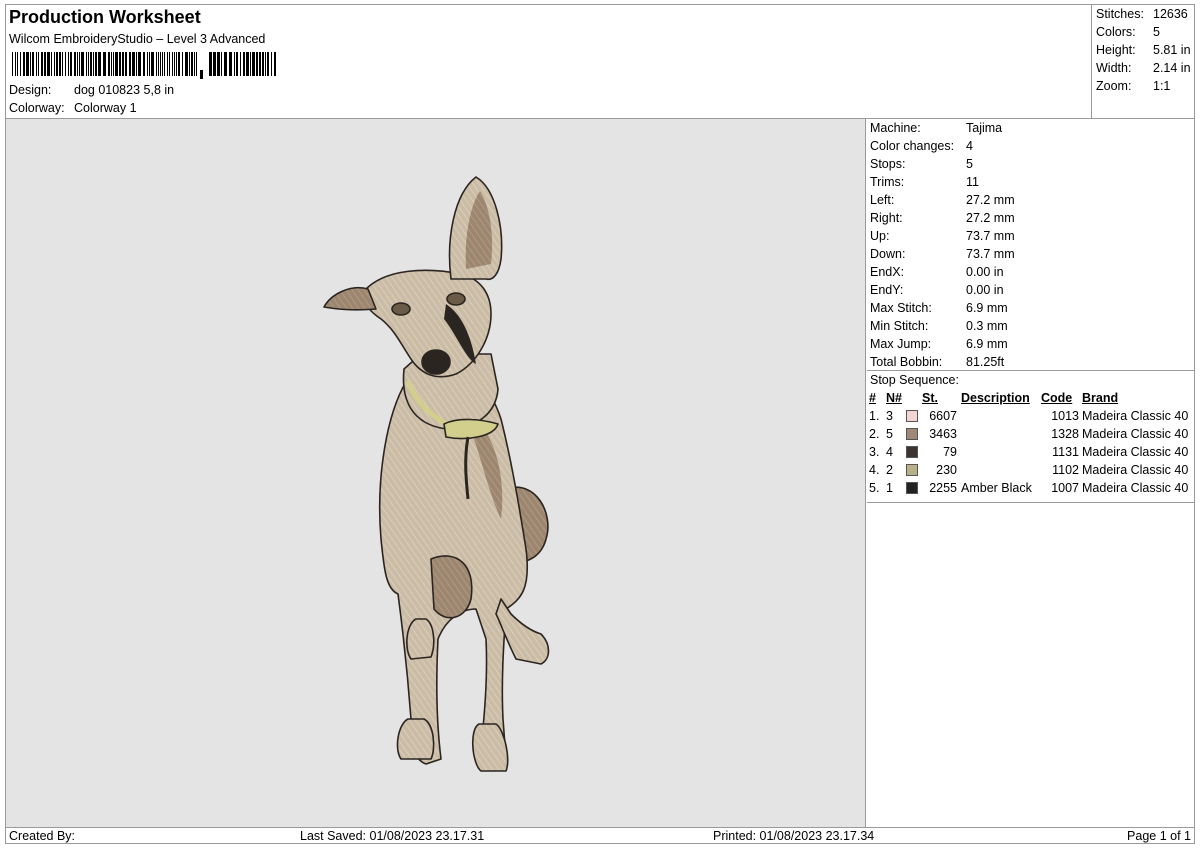 The image size is (1200, 848). I want to click on row-number: 4., so click(874, 470).